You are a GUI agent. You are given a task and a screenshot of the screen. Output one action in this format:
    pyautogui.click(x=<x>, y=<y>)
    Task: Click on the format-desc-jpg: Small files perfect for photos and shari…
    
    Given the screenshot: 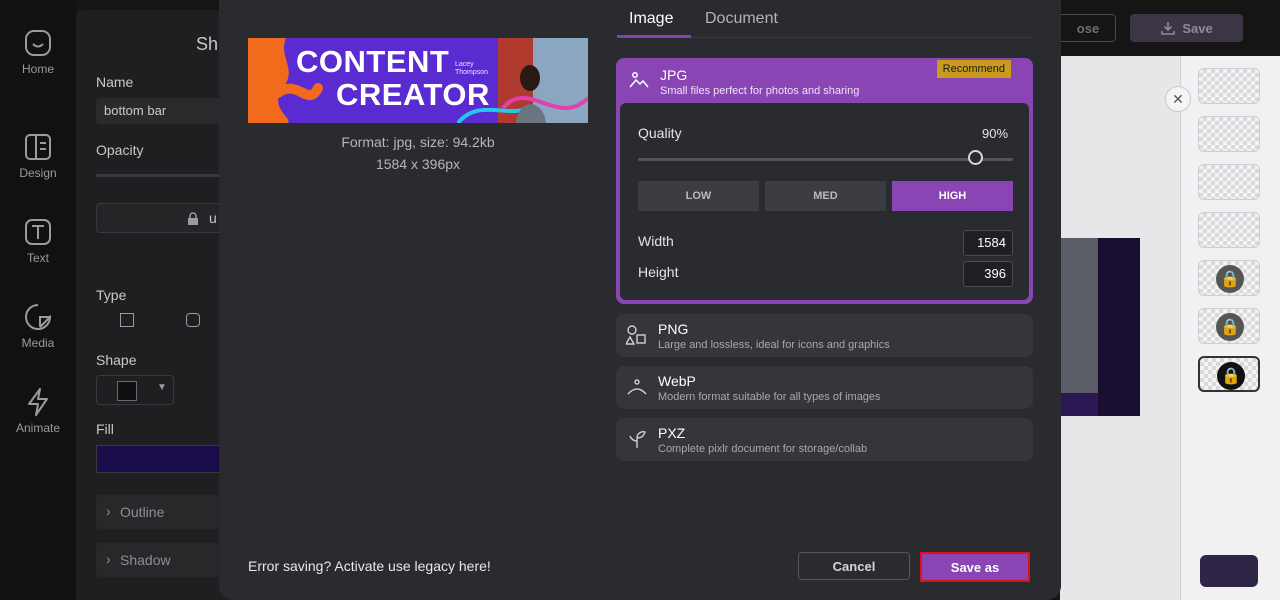 What is the action you would take?
    pyautogui.click(x=760, y=91)
    